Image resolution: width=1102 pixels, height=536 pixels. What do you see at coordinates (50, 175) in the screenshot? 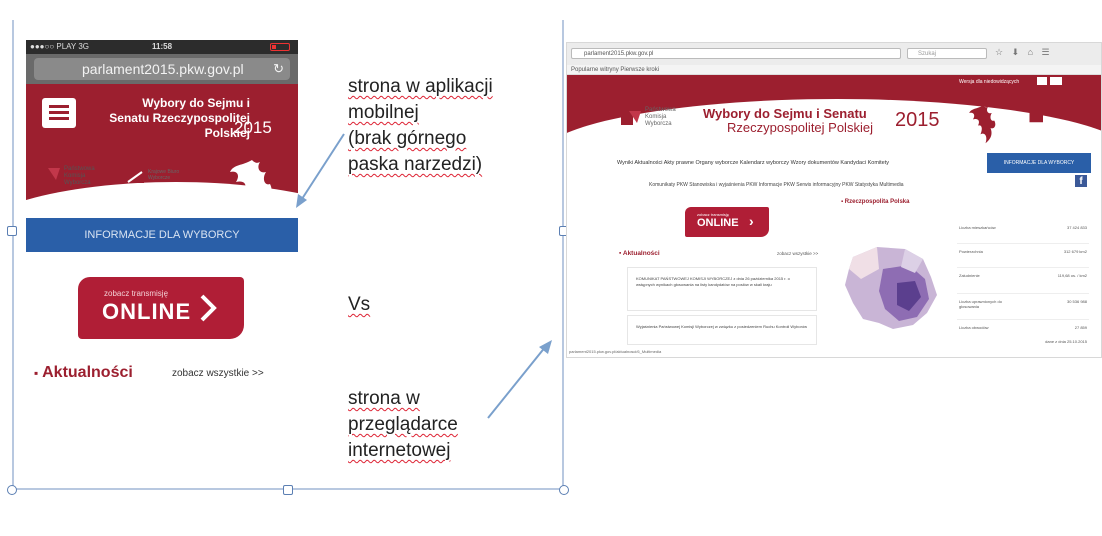
I see `pkw-logo-icon` at bounding box center [50, 175].